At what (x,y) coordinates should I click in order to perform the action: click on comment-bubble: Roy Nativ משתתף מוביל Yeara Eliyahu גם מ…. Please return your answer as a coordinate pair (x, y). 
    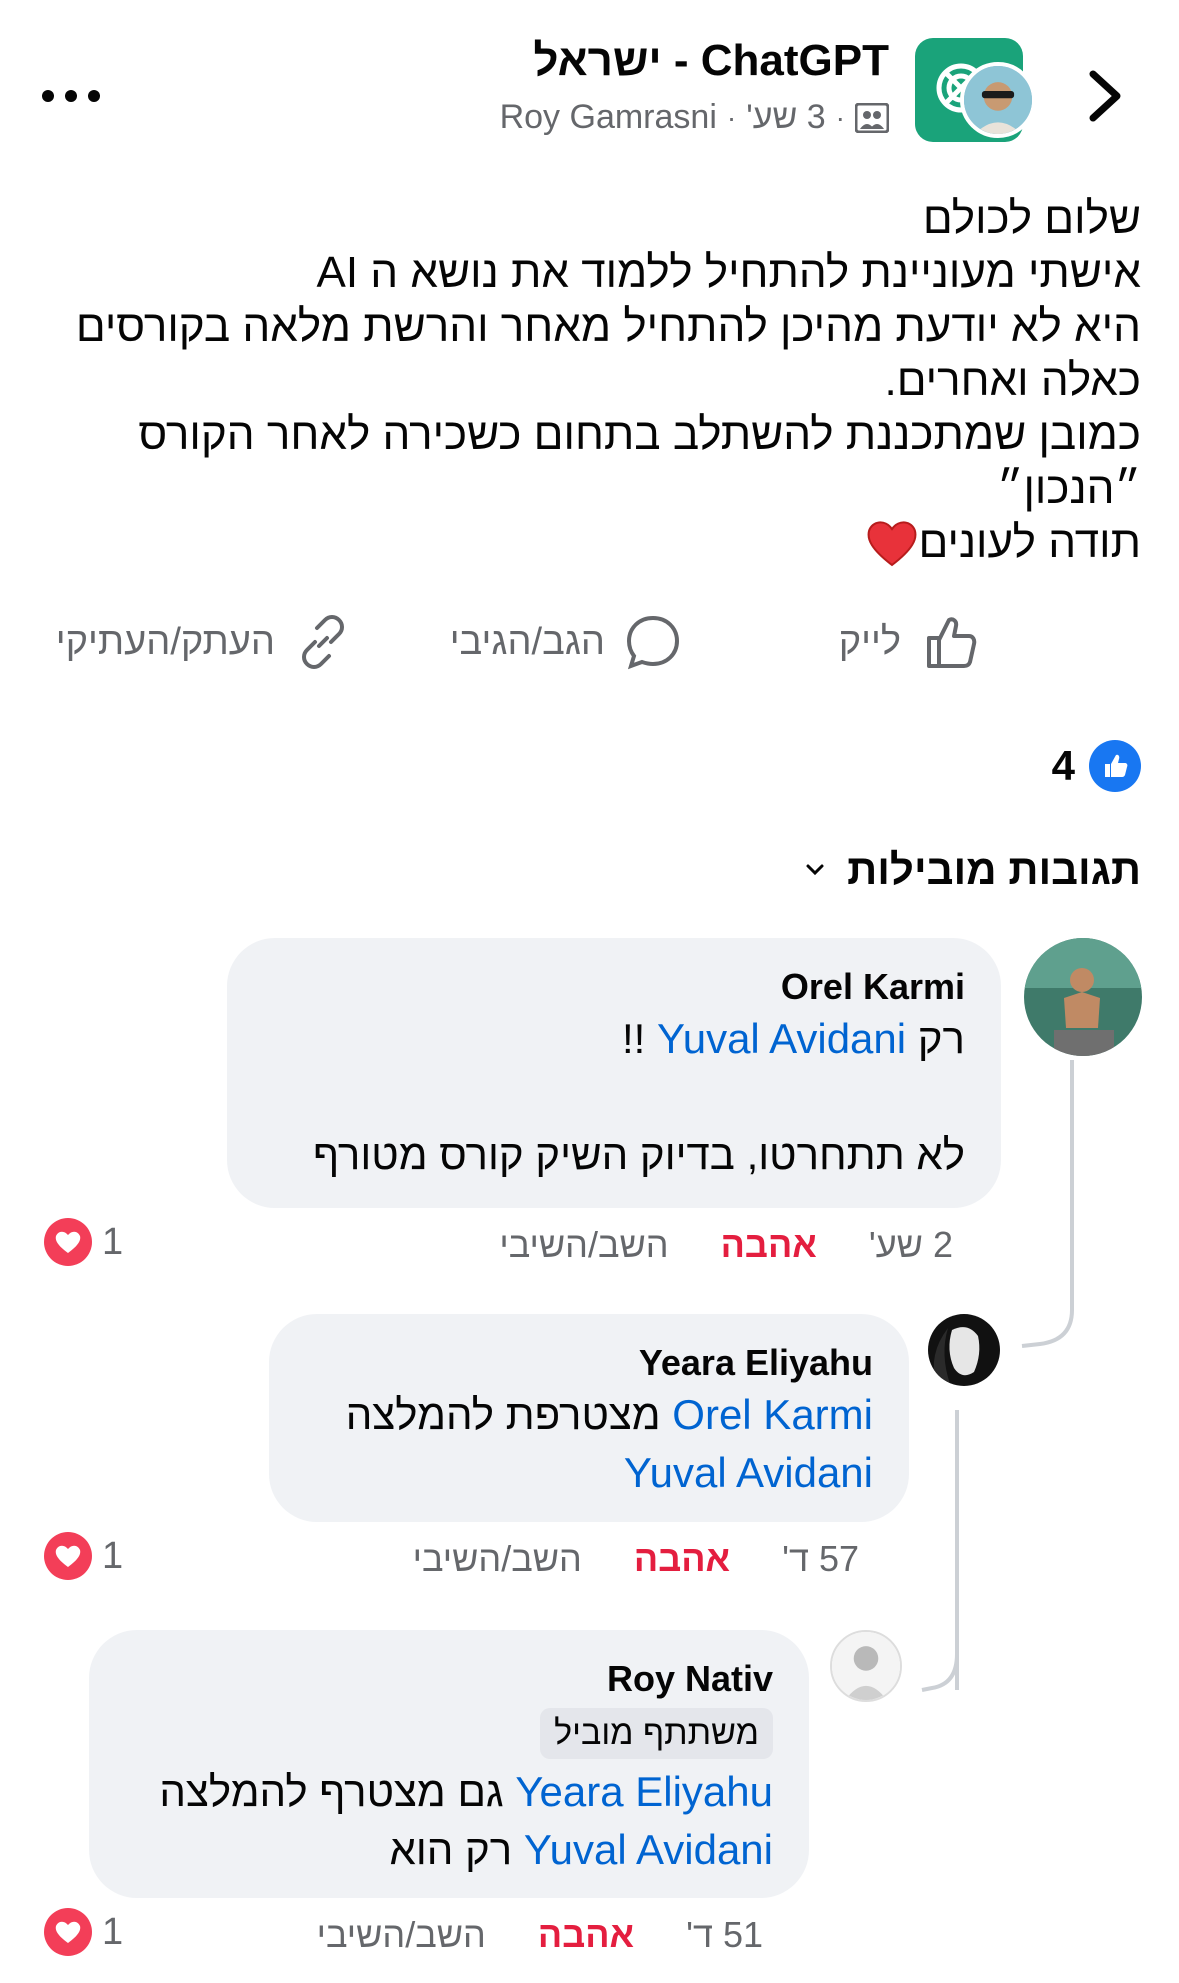
    Looking at the image, I should click on (449, 1764).